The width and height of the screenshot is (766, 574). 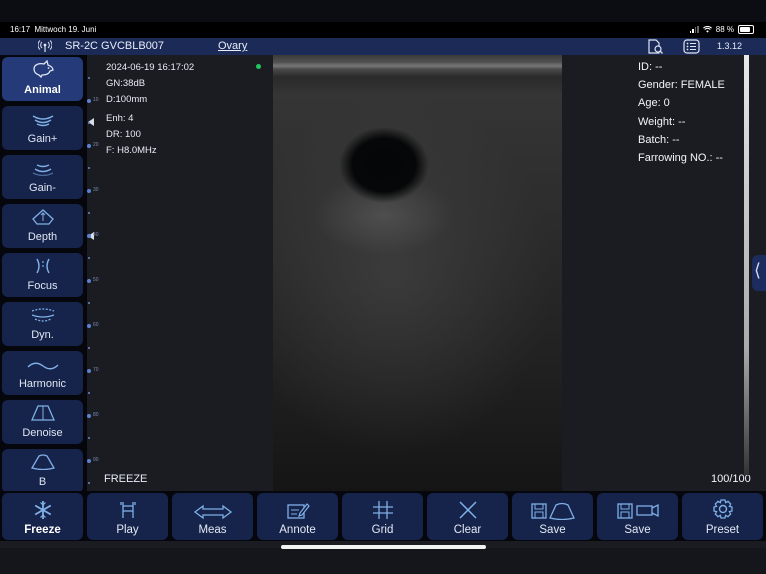 What do you see at coordinates (659, 140) in the screenshot?
I see `patient-batch: Batch: --` at bounding box center [659, 140].